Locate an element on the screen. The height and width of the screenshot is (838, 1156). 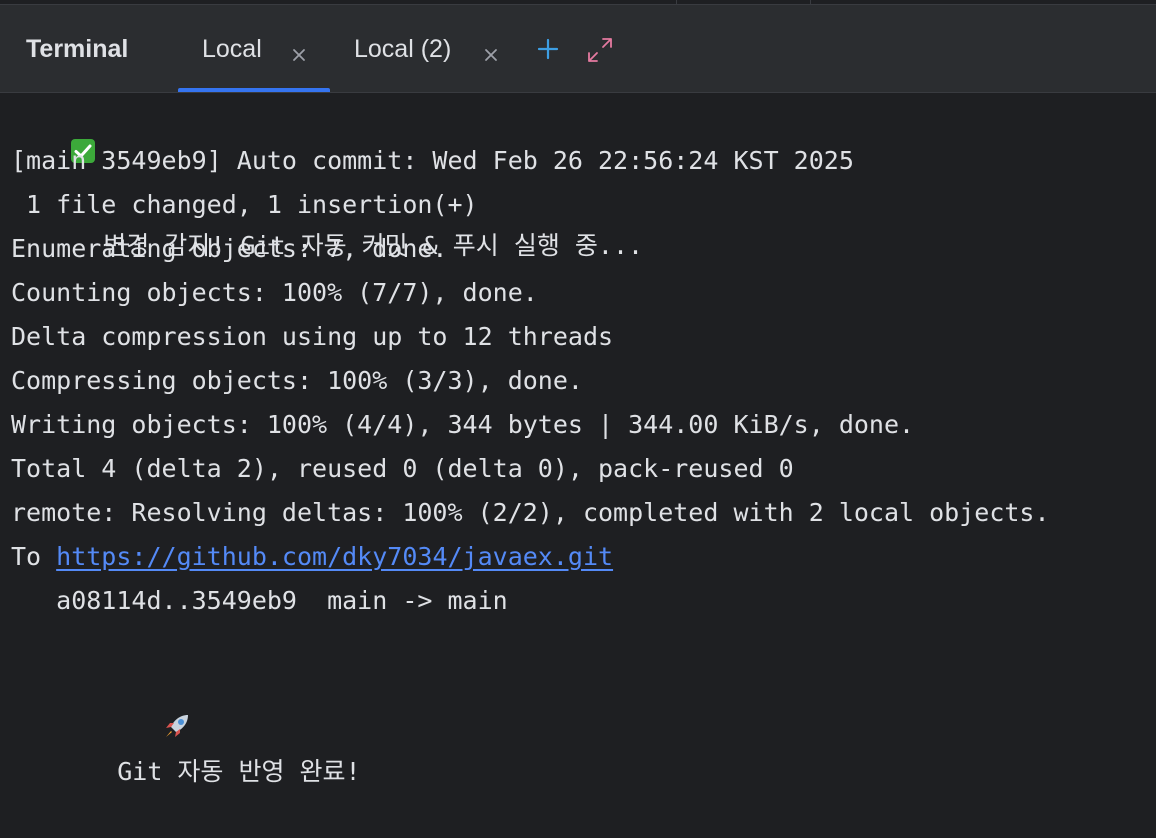
tool-window-title: Terminal is located at coordinates (77, 49).